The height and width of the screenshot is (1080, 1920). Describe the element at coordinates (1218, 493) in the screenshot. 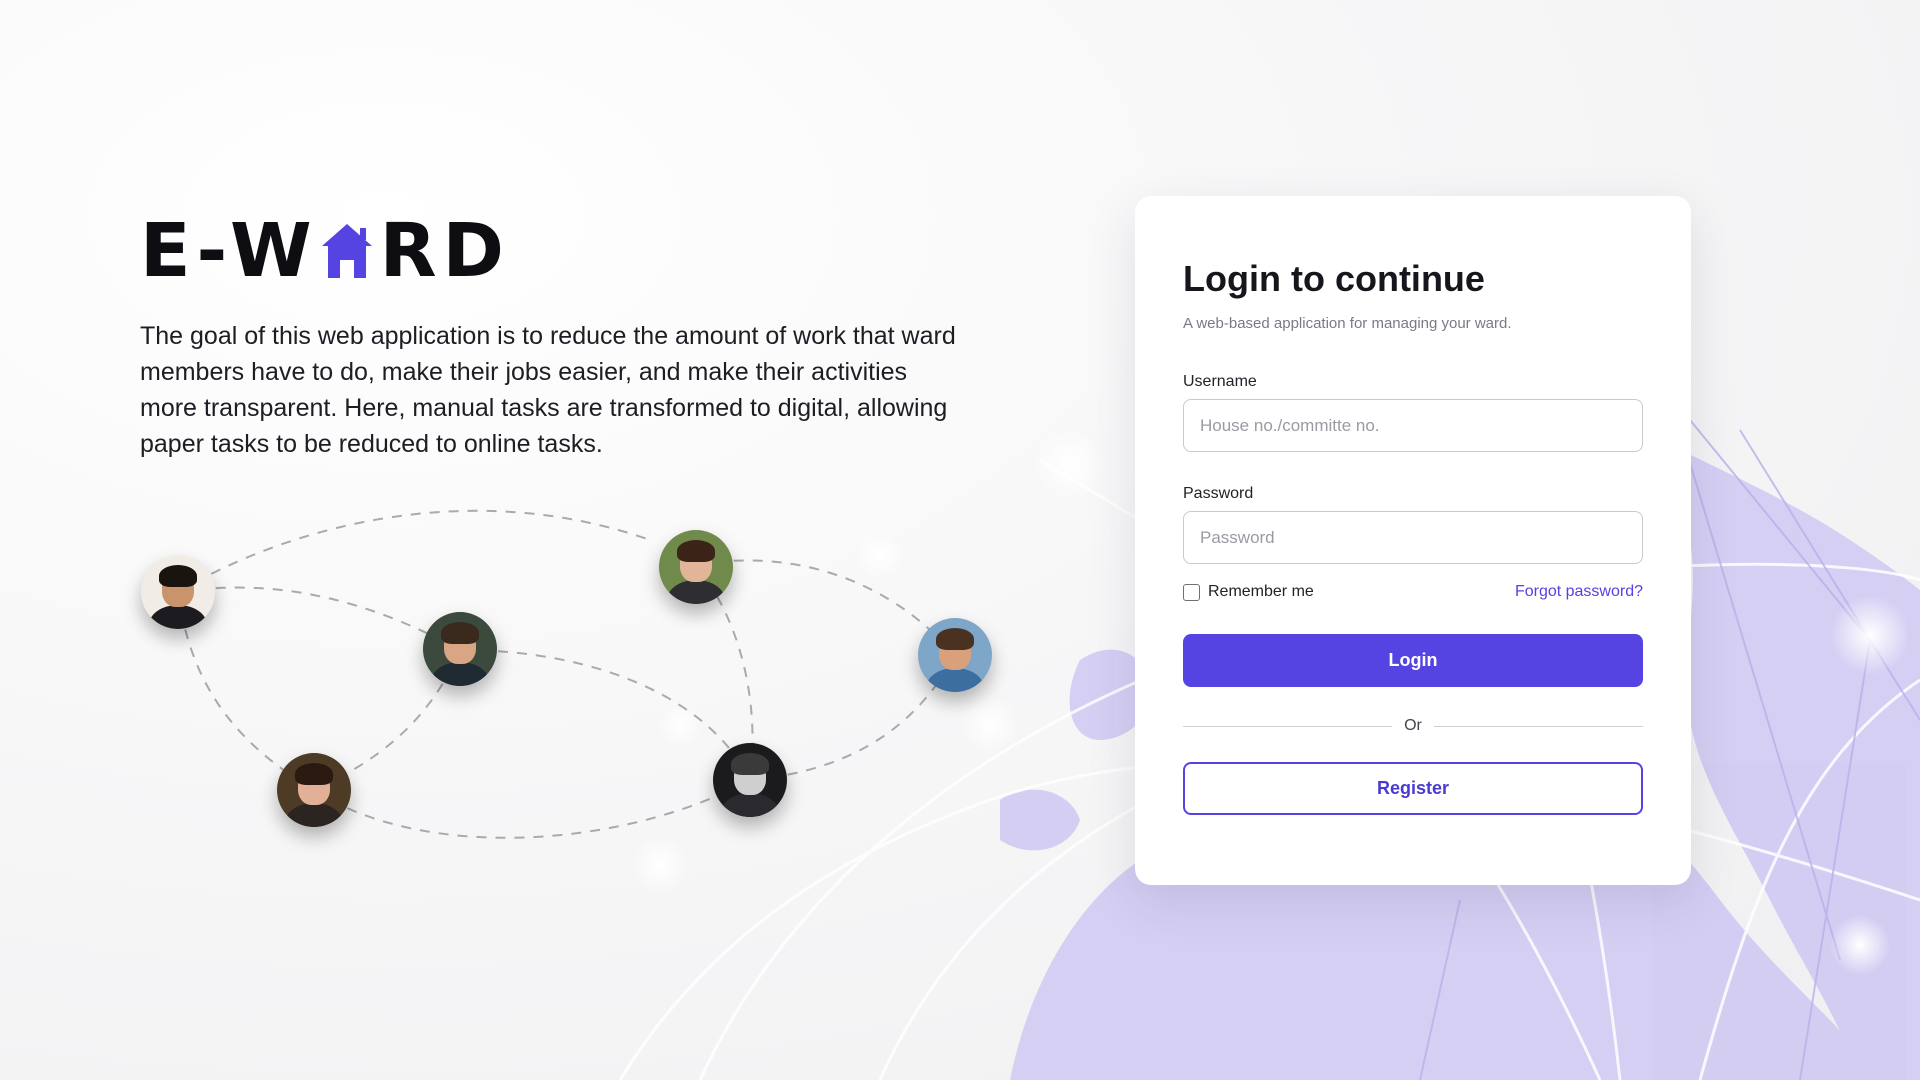

I see `password-label: Password` at that location.